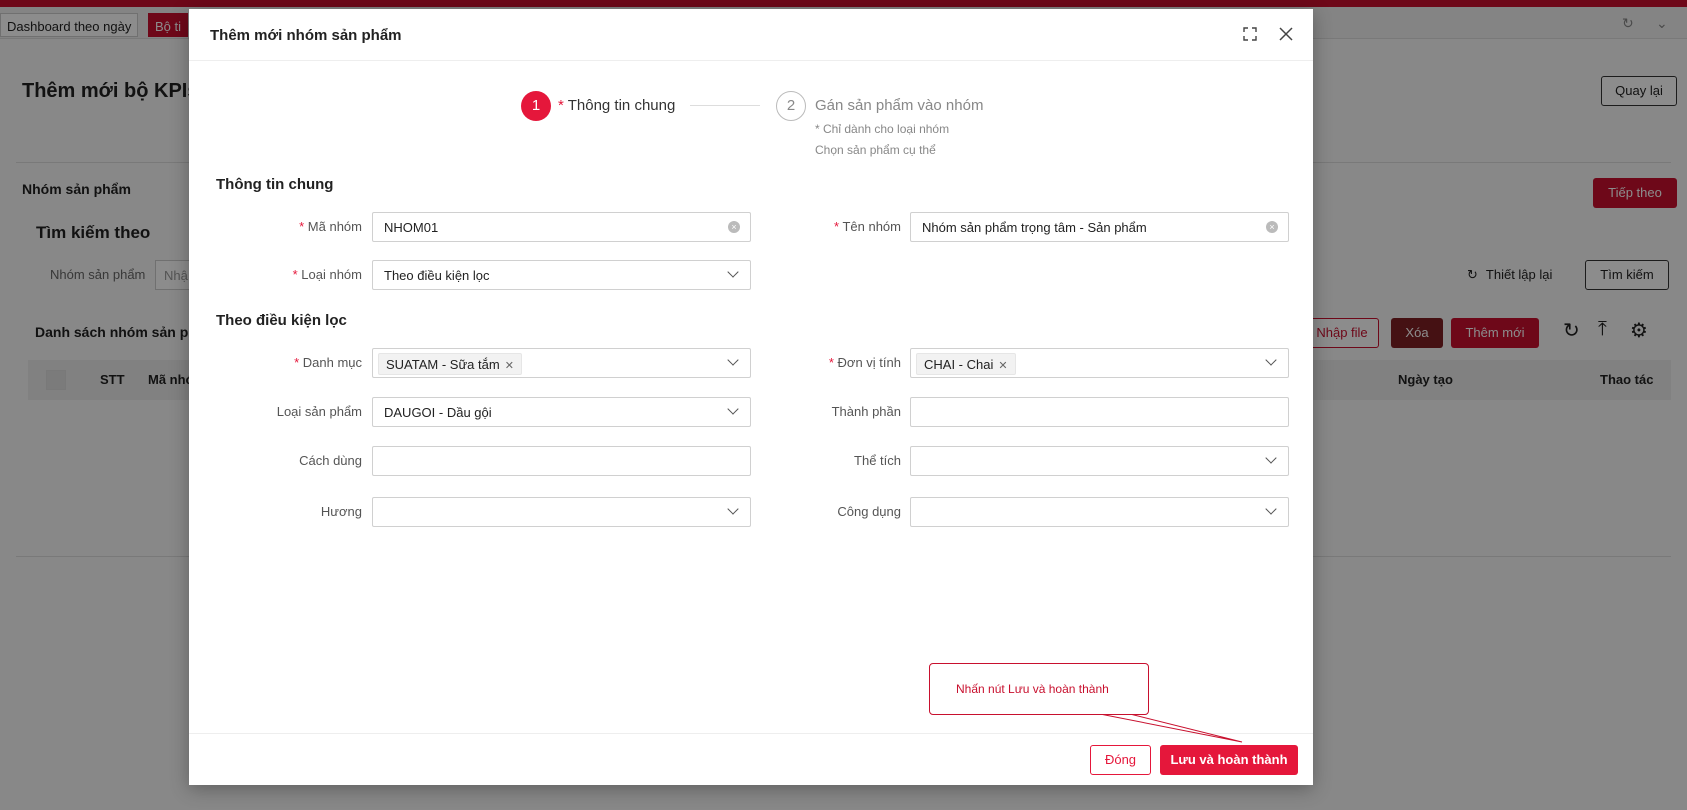 The height and width of the screenshot is (810, 1687). What do you see at coordinates (328, 362) in the screenshot?
I see `danh-muc-label: * Danh mục` at bounding box center [328, 362].